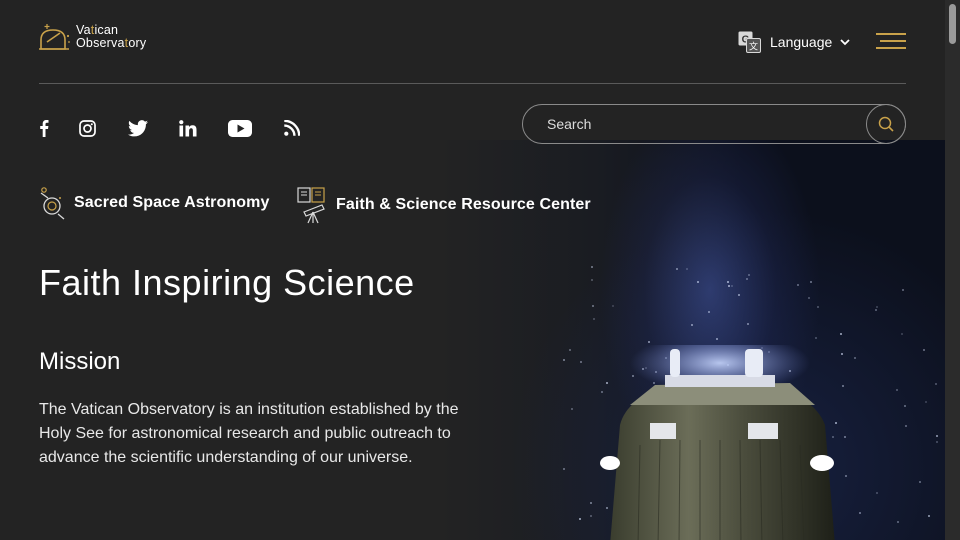  I want to click on header-divider, so click(472, 83).